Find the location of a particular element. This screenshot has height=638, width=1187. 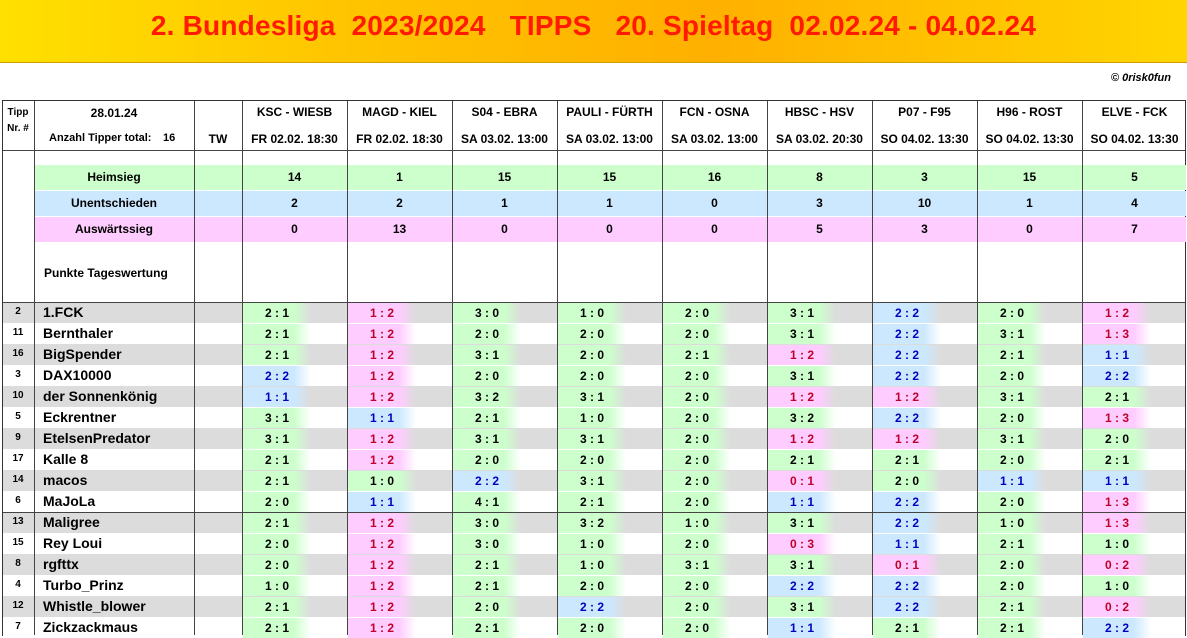

player-number: 13 is located at coordinates (18, 521).